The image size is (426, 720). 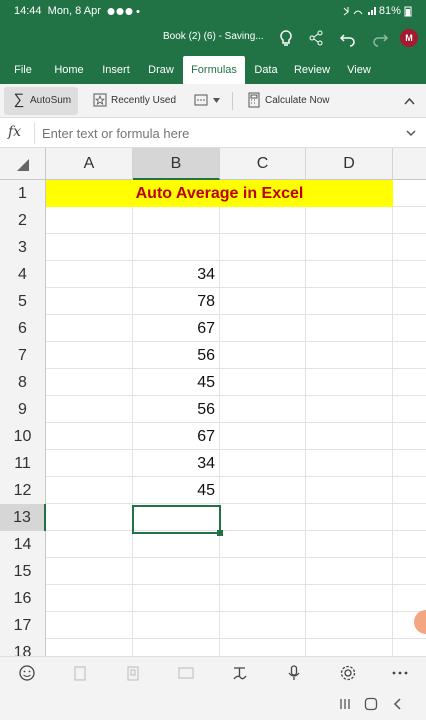 What do you see at coordinates (409, 274) in the screenshot?
I see `cell-e4` at bounding box center [409, 274].